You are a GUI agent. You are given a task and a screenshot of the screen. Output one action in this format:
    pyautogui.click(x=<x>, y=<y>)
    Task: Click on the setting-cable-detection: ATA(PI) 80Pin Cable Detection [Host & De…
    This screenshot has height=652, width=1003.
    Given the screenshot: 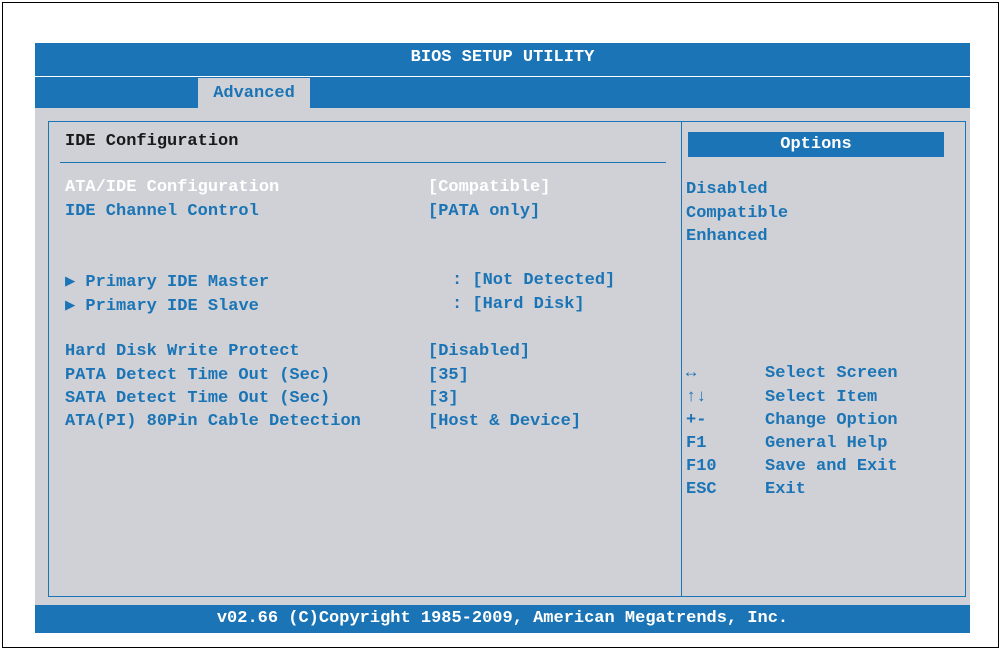 What is the action you would take?
    pyautogui.click(x=323, y=450)
    